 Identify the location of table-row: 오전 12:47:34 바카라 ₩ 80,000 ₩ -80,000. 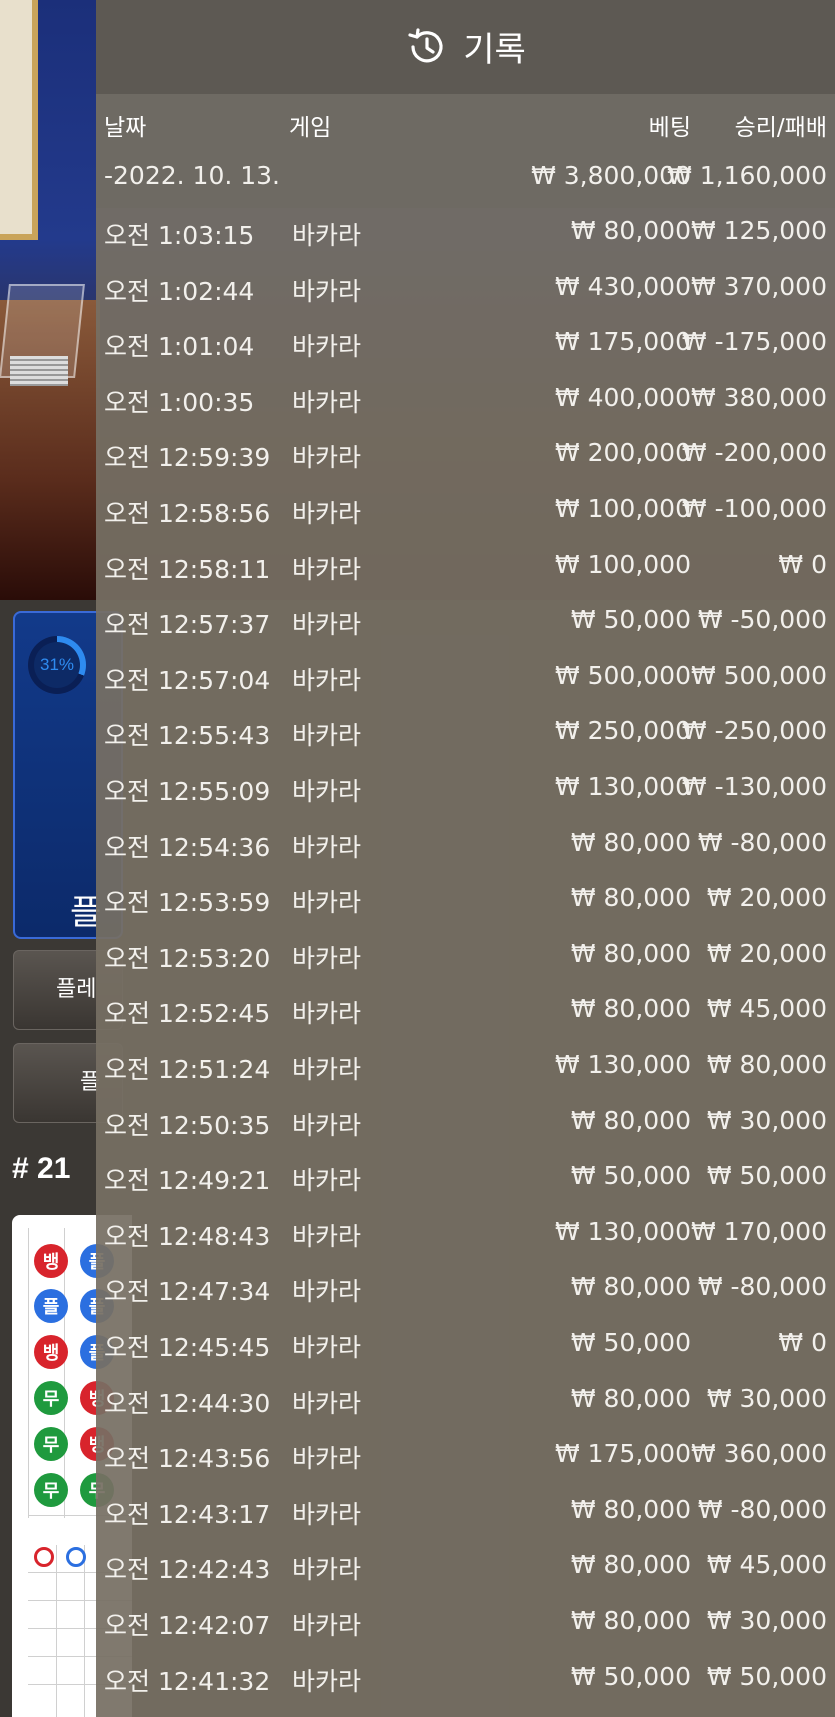
(465, 1297).